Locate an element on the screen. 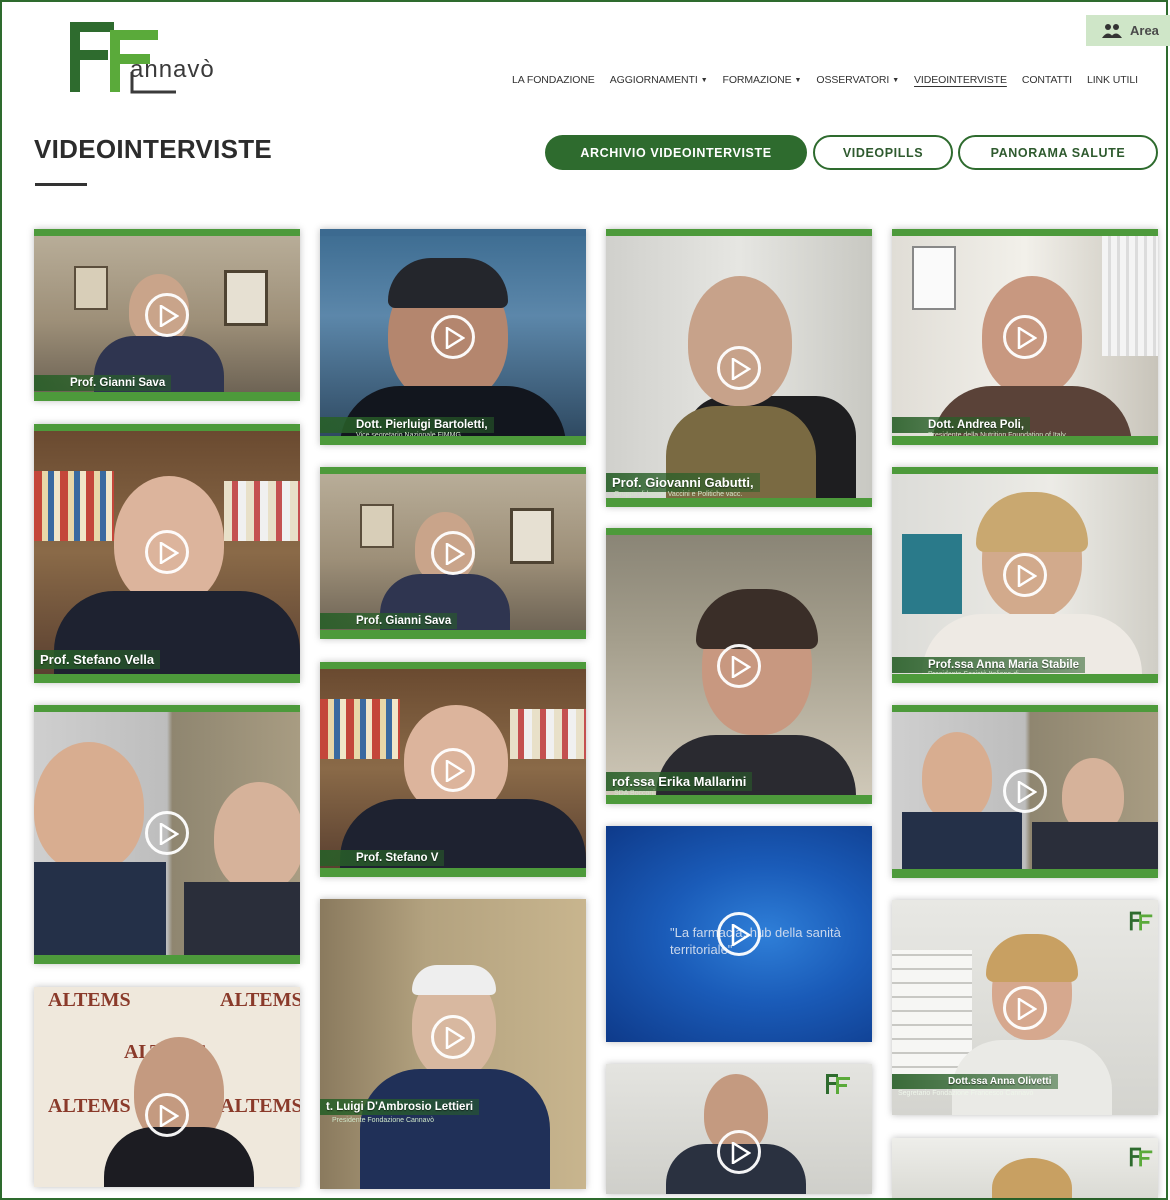 The width and height of the screenshot is (1170, 1200). nav-label: VIDEOINTERVISTE is located at coordinates (960, 80).